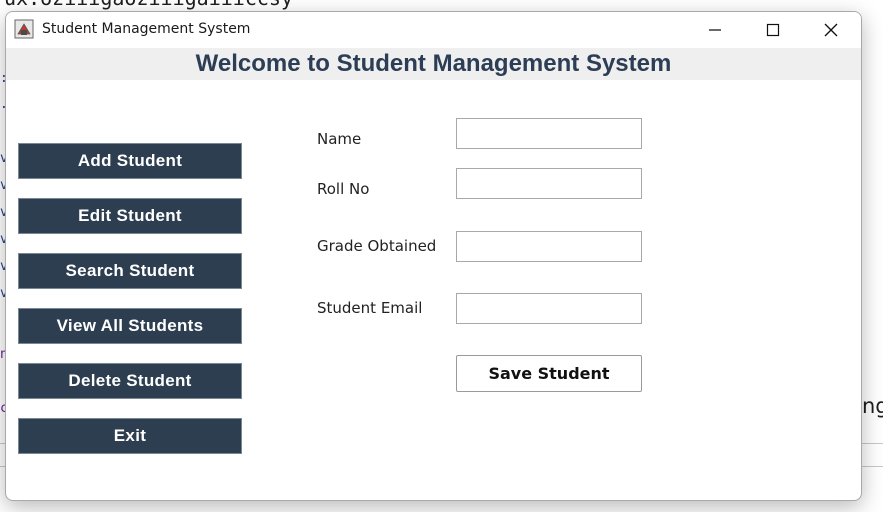 The width and height of the screenshot is (883, 512). I want to click on student-email-field, so click(549, 308).